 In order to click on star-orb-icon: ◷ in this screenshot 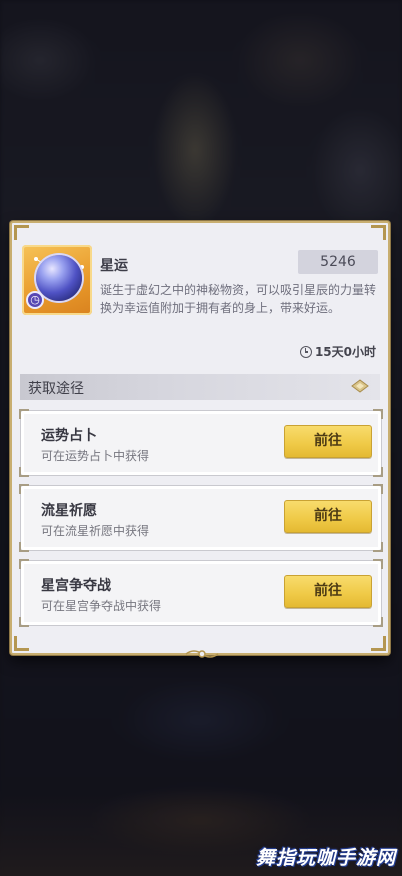, I will do `click(57, 280)`.